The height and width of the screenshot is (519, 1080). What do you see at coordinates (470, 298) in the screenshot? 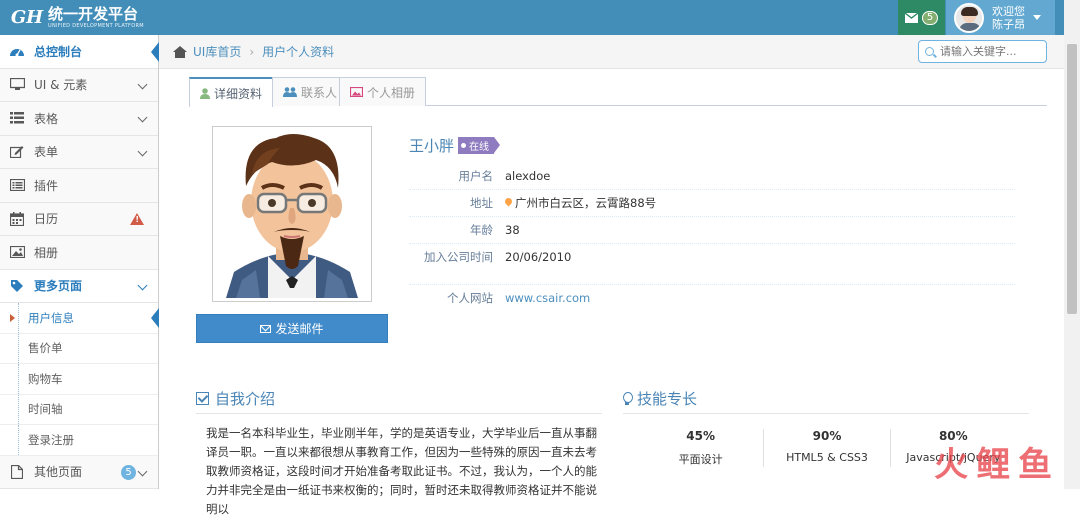
I see `info-label: 个人网站` at bounding box center [470, 298].